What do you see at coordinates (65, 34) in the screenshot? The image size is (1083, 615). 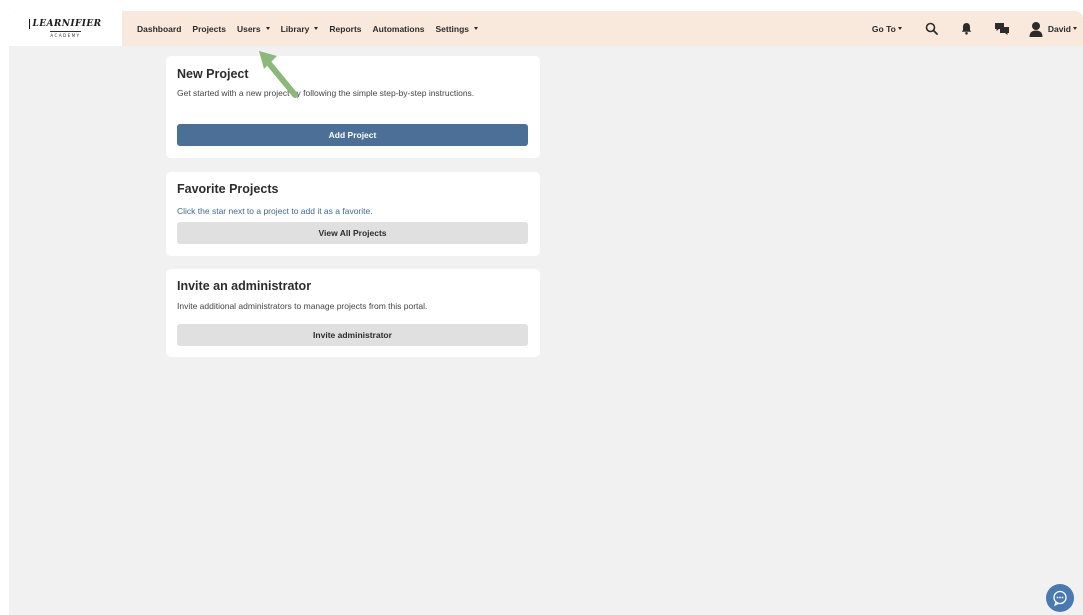 I see `logo-subtext: ACADEMY` at bounding box center [65, 34].